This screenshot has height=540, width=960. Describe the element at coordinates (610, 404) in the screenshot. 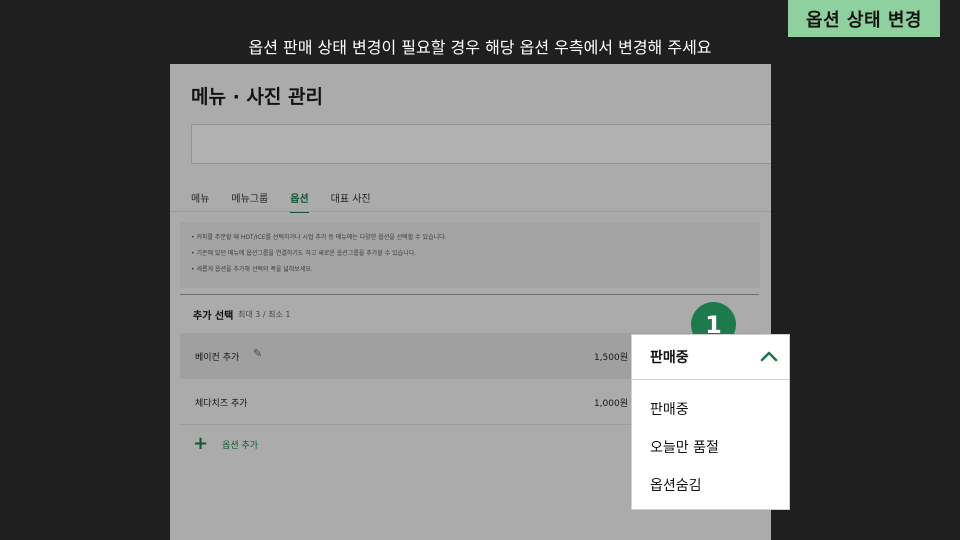

I see `option-price: 1,000원` at that location.